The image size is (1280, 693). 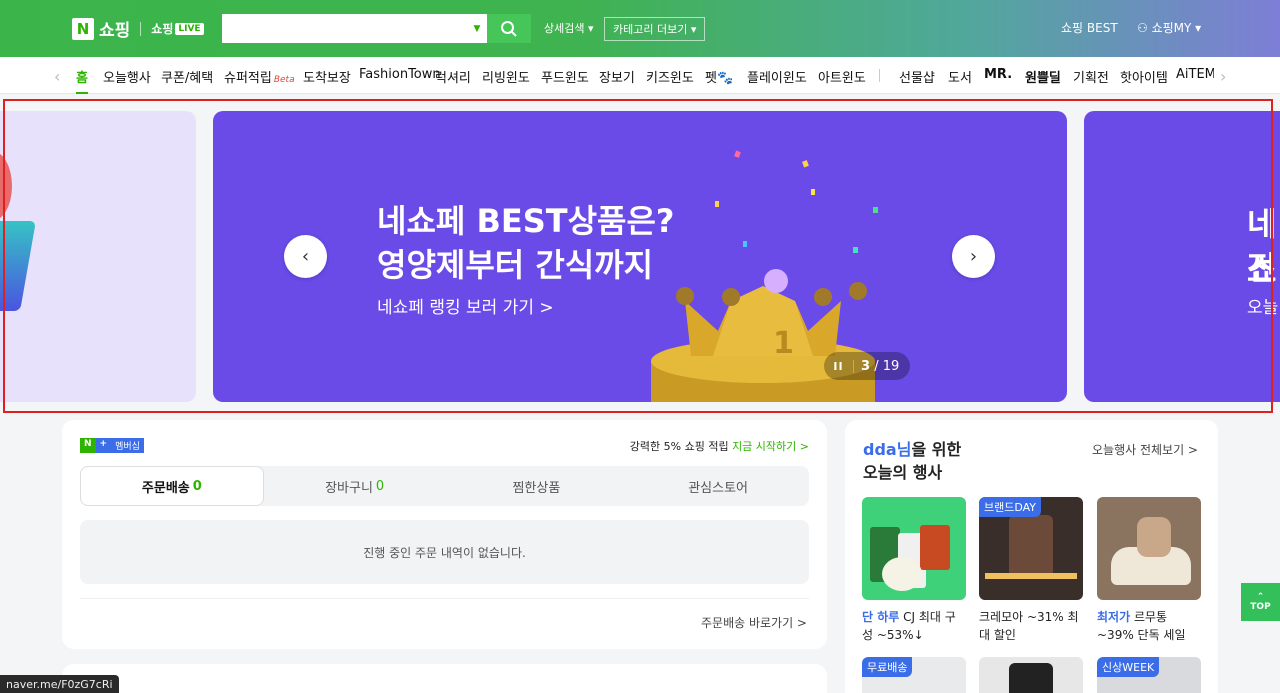 What do you see at coordinates (998, 74) in the screenshot?
I see `nav-item-mr: MR.` at bounding box center [998, 74].